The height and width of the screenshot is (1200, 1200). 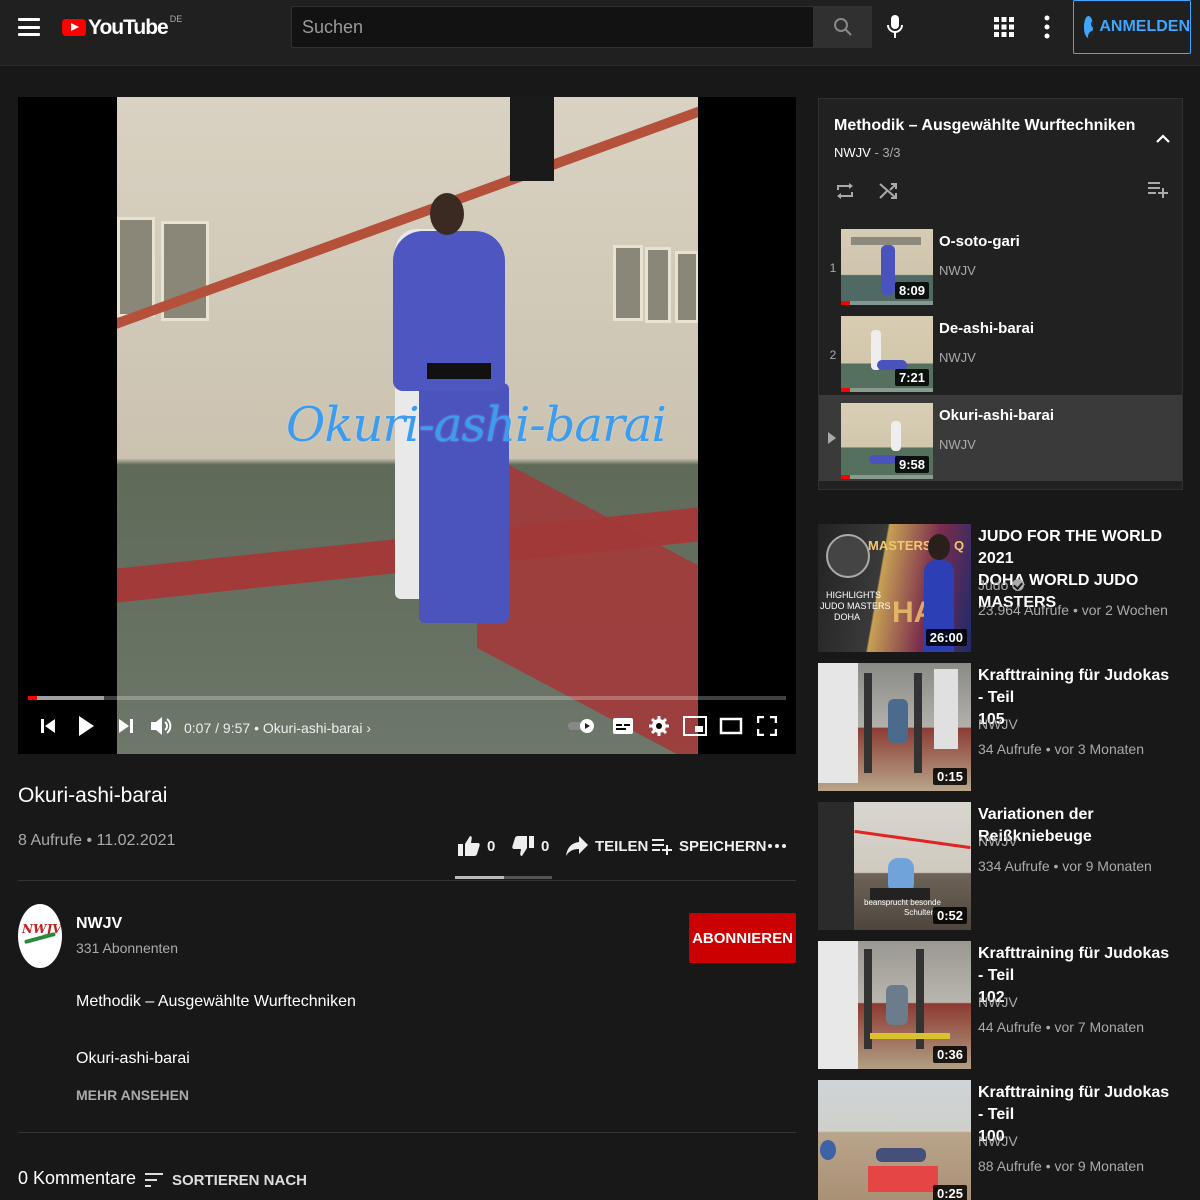 What do you see at coordinates (949, 1054) in the screenshot?
I see `duration-badge: 0:36` at bounding box center [949, 1054].